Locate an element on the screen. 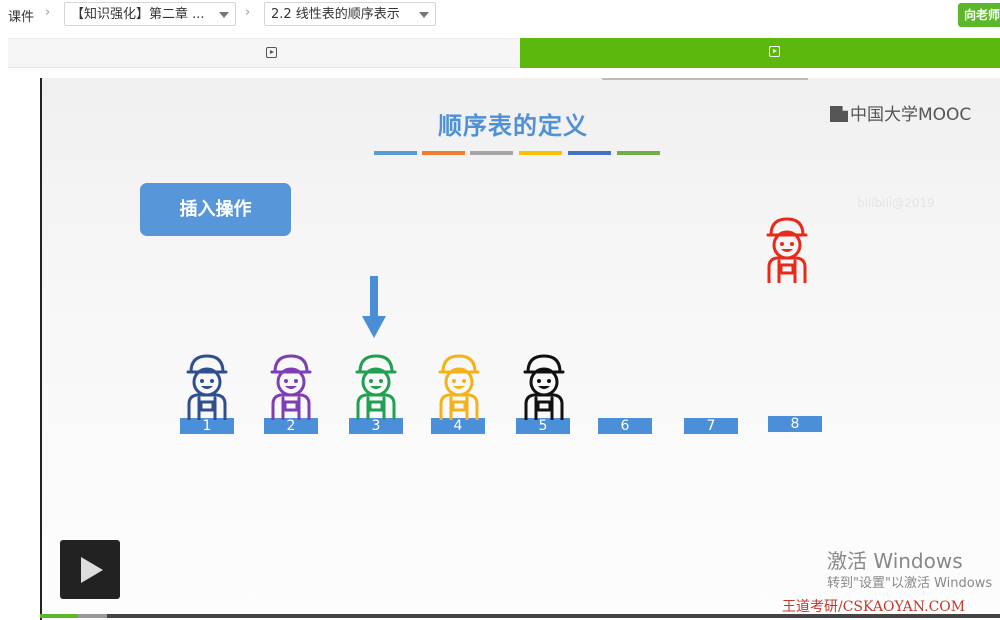 The height and width of the screenshot is (620, 1000). ask-teacher-button: 向老师 is located at coordinates (979, 15).